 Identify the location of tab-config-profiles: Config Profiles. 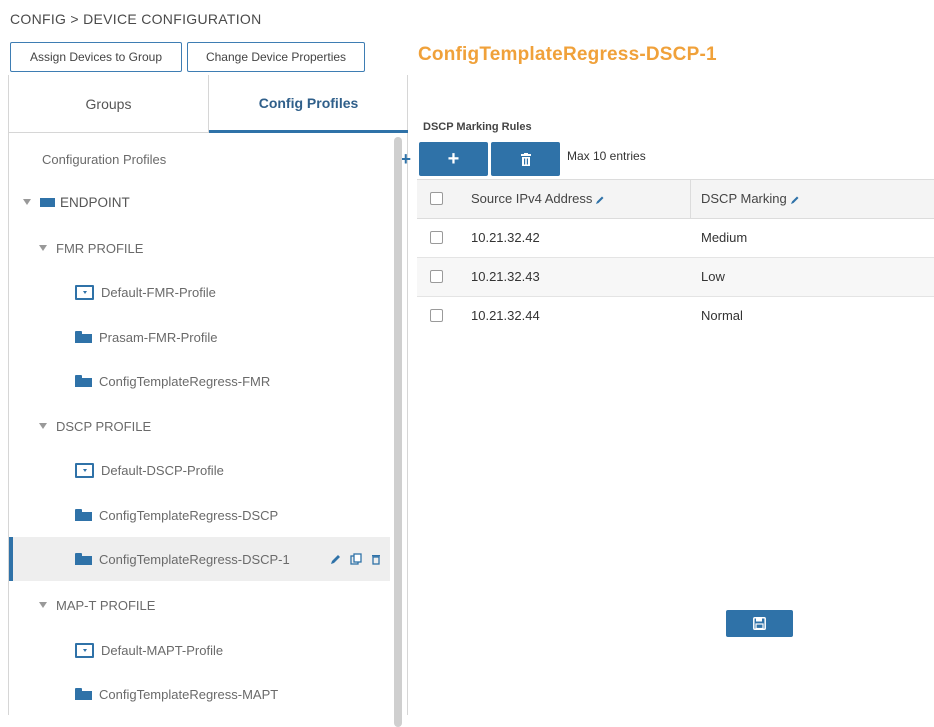
(308, 104).